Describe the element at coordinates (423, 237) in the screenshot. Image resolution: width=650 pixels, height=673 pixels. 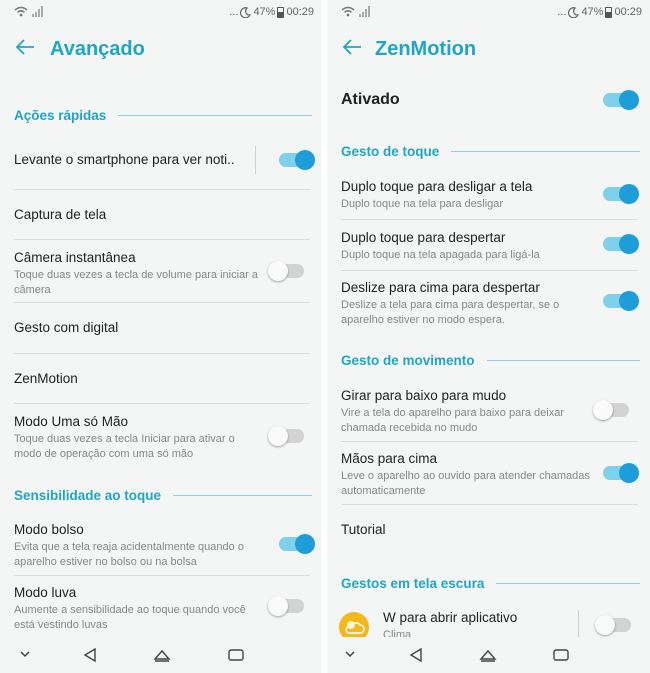
I see `setting-title: Duplo toque para despertar` at that location.